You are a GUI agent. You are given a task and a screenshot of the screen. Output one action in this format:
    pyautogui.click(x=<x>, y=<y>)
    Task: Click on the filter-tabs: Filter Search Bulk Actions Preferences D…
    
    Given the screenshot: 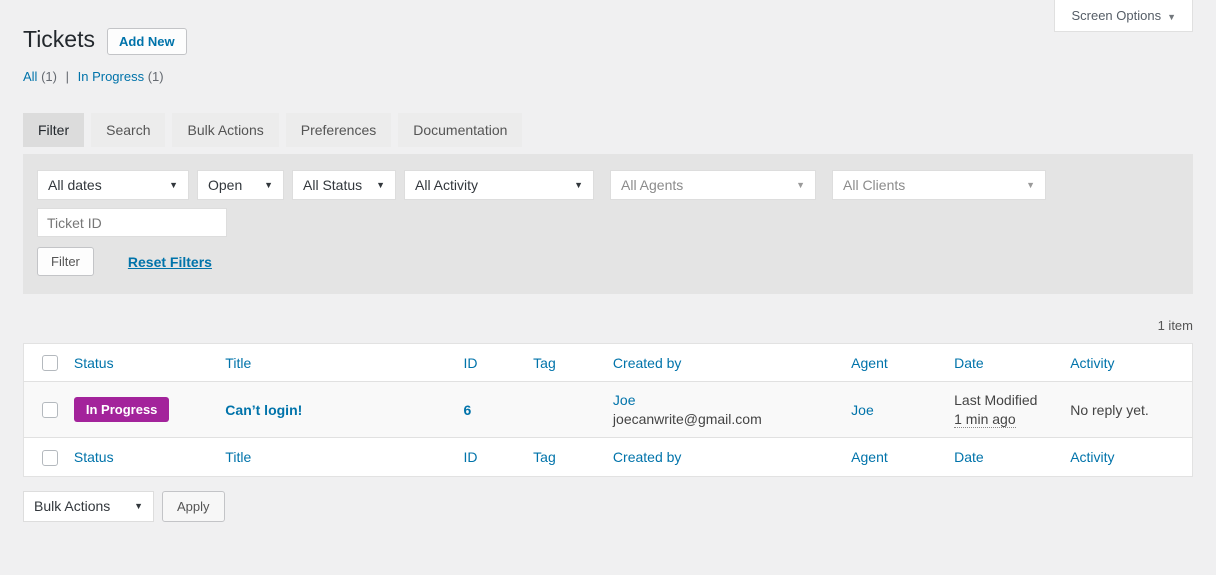 What is the action you would take?
    pyautogui.click(x=608, y=130)
    